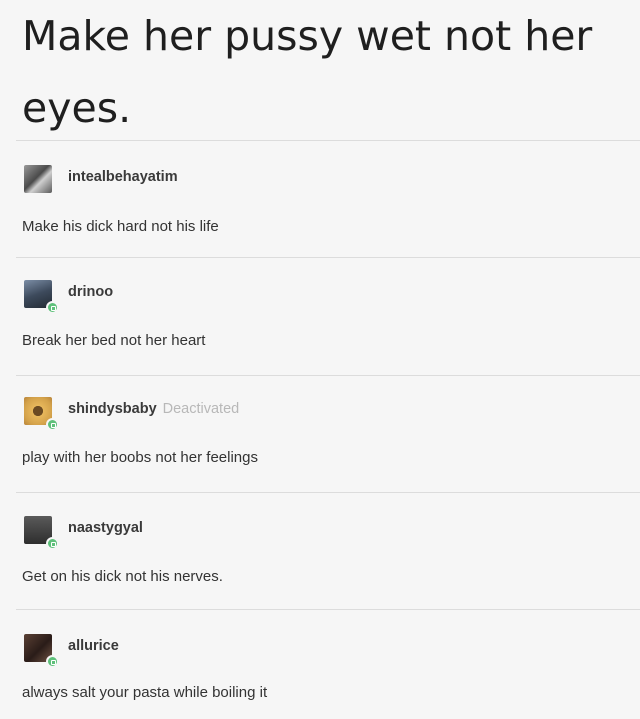  What do you see at coordinates (123, 177) in the screenshot?
I see `username-link: intealbehayatim` at bounding box center [123, 177].